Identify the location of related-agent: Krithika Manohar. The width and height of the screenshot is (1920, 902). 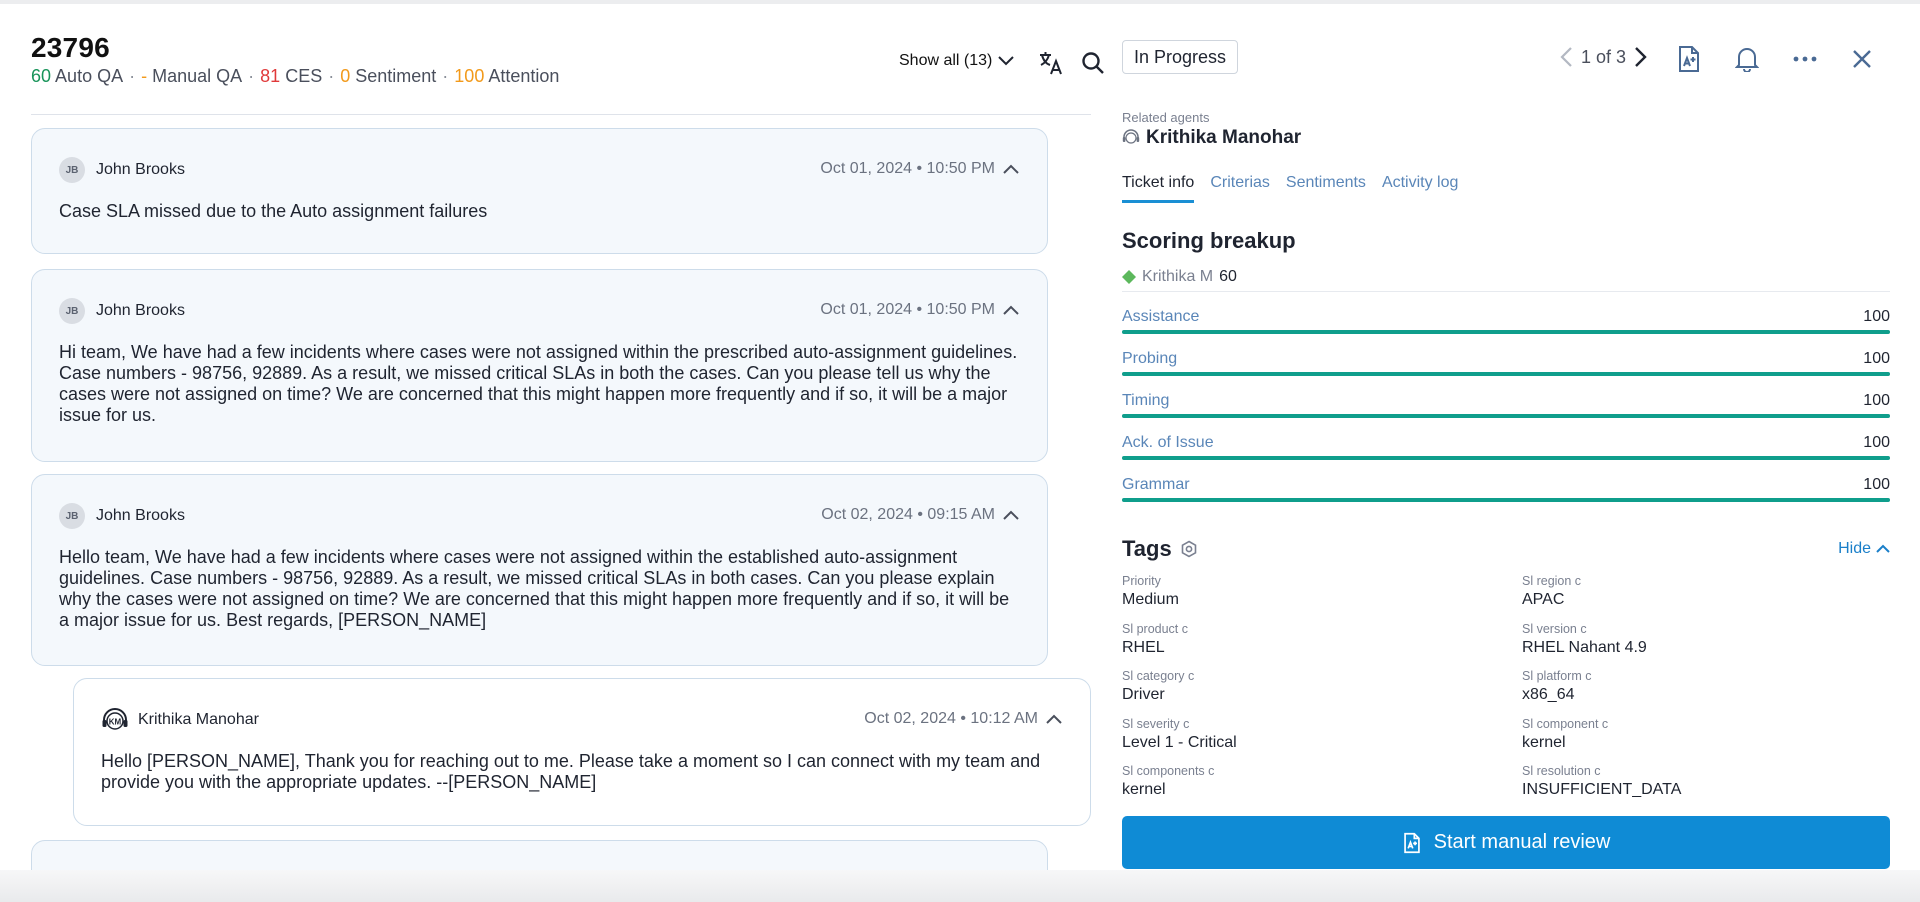
(1211, 138).